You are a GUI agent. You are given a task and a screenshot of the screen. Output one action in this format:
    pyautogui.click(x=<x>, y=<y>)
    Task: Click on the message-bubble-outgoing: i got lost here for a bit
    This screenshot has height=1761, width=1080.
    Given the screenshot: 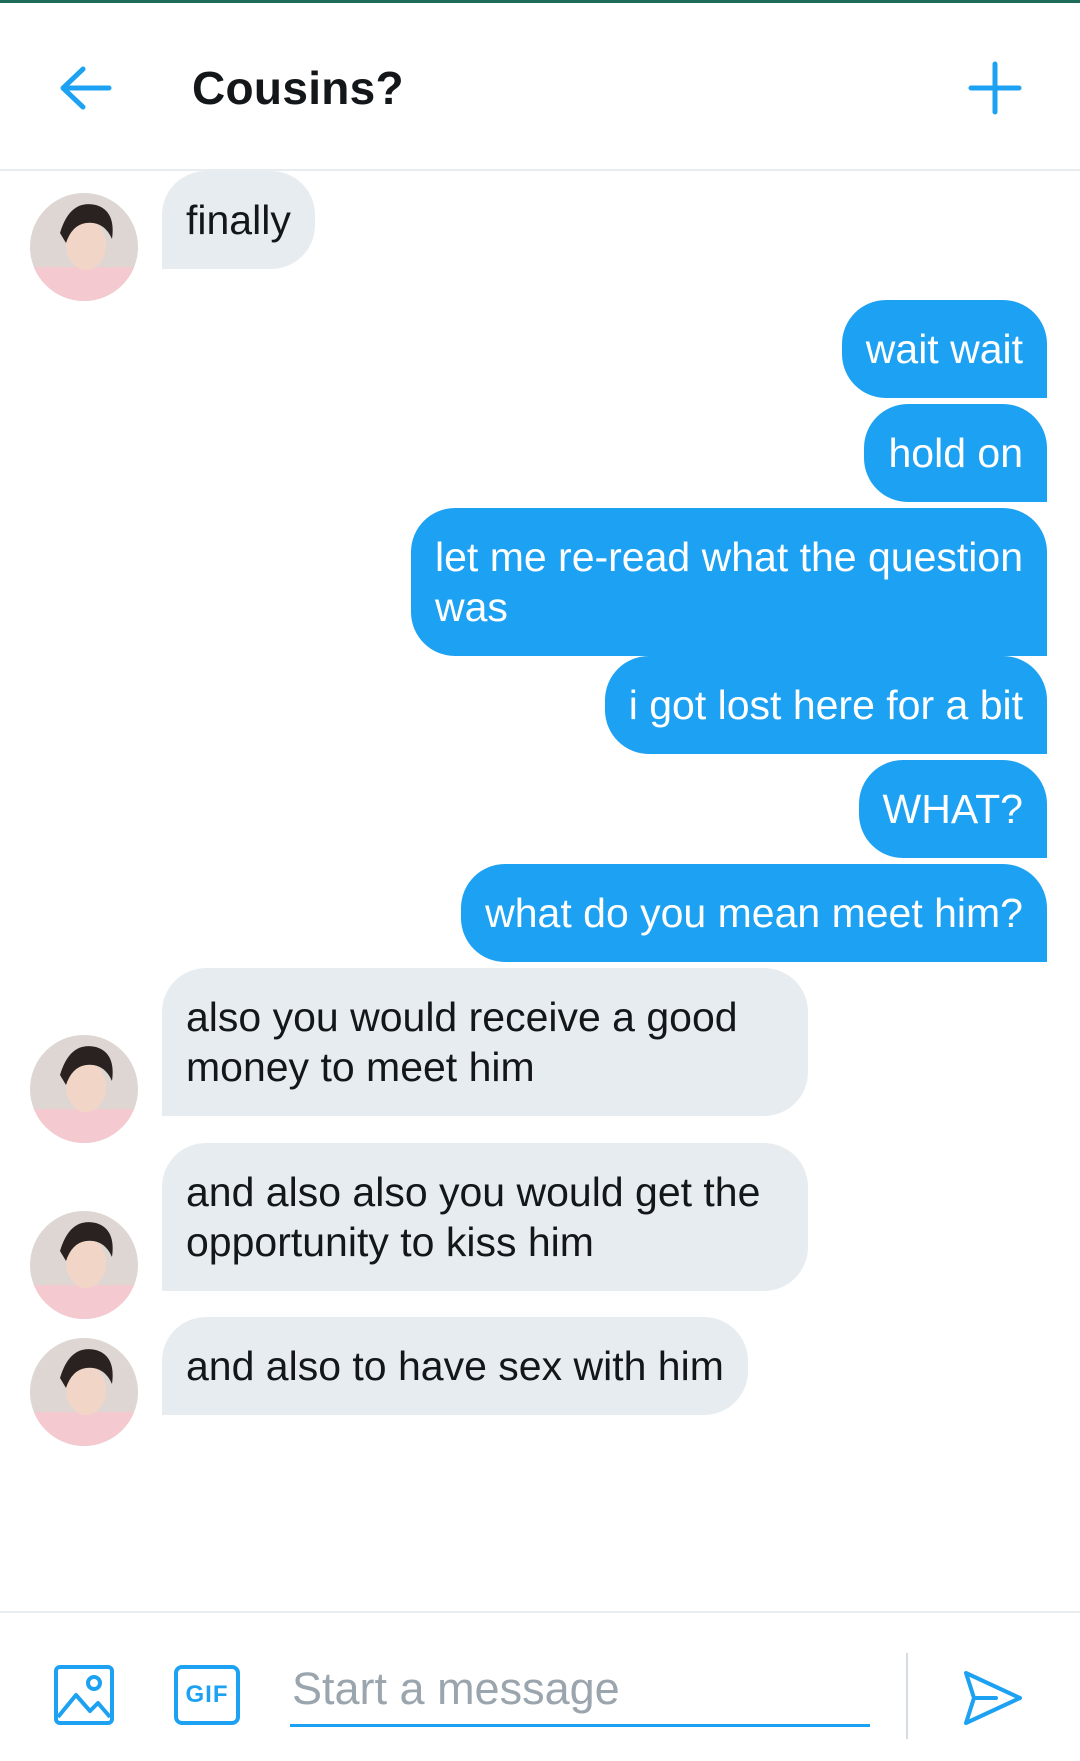 What is the action you would take?
    pyautogui.click(x=825, y=705)
    